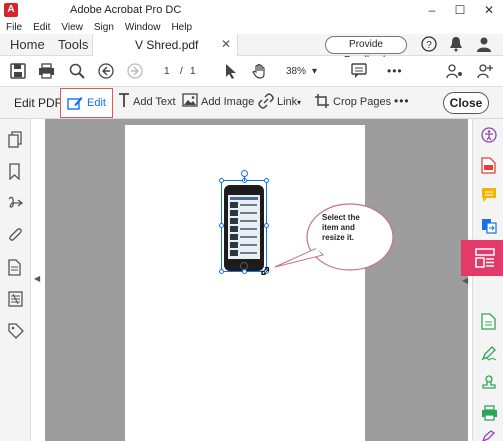 The width and height of the screenshot is (503, 441). Describe the element at coordinates (395, 71) in the screenshot. I see `more-tools-icon: •••` at that location.